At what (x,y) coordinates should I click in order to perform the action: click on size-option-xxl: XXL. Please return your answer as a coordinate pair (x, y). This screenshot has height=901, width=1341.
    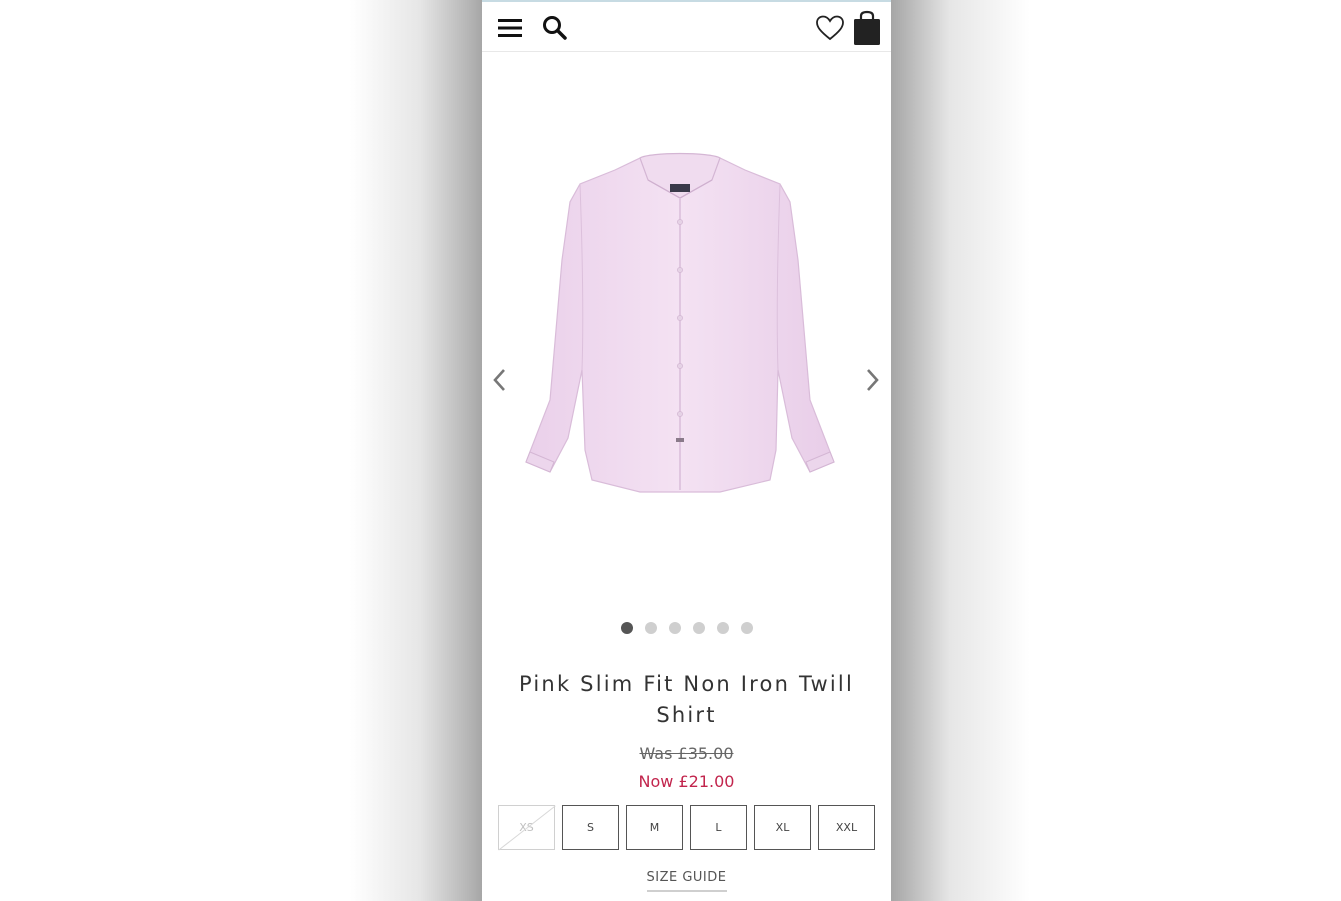
    Looking at the image, I should click on (846, 827).